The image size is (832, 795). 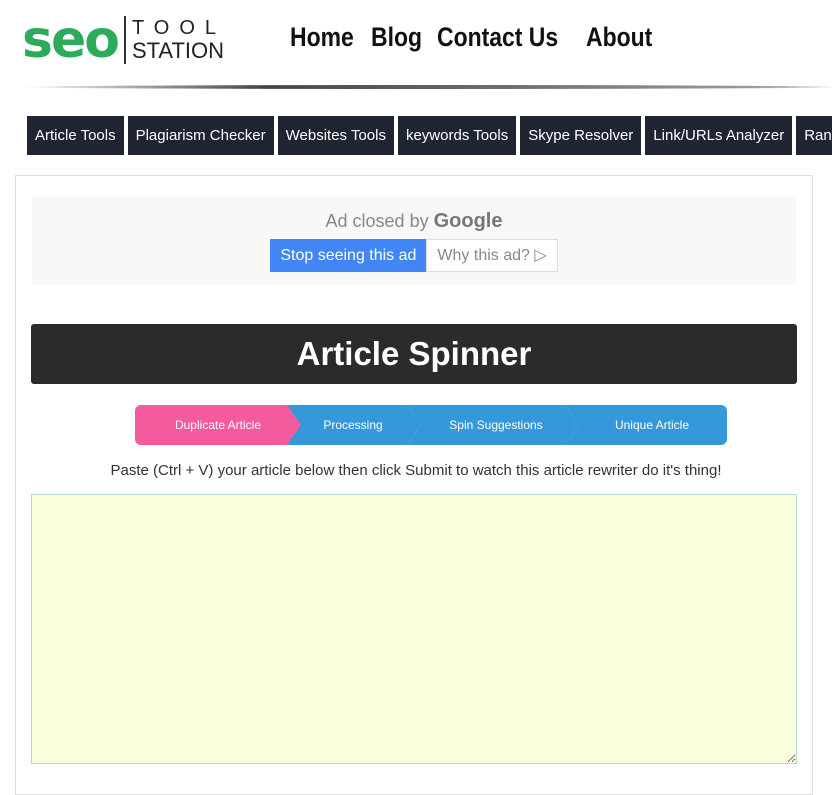 I want to click on step-unique-article: Unique Article, so click(x=646, y=425).